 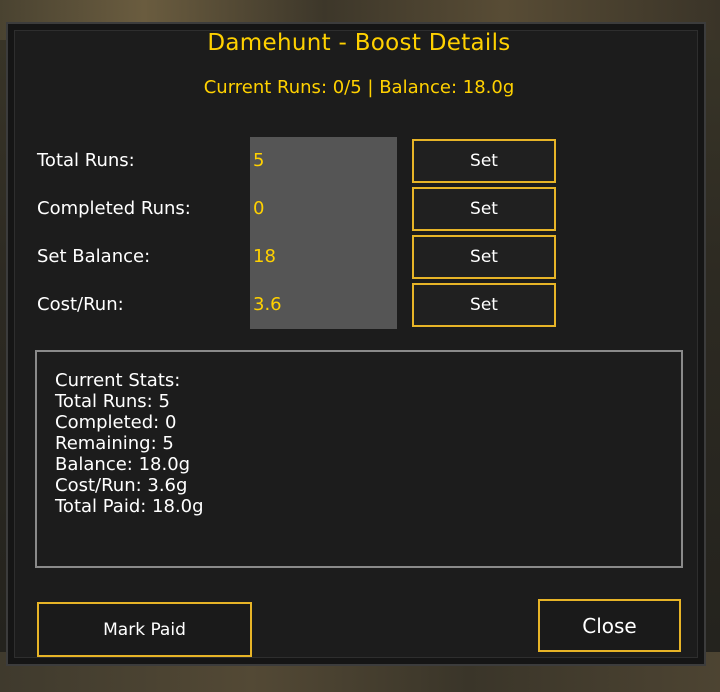 What do you see at coordinates (484, 305) in the screenshot?
I see `set-cost-per-run-button: Set` at bounding box center [484, 305].